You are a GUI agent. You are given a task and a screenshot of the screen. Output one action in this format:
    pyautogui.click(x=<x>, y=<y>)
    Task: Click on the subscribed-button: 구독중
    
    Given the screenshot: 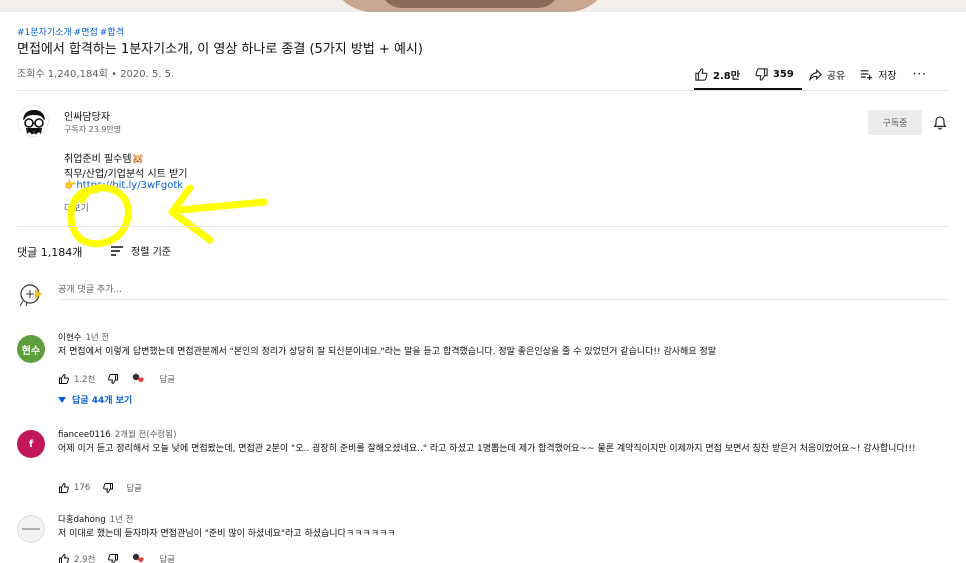 What is the action you would take?
    pyautogui.click(x=895, y=122)
    